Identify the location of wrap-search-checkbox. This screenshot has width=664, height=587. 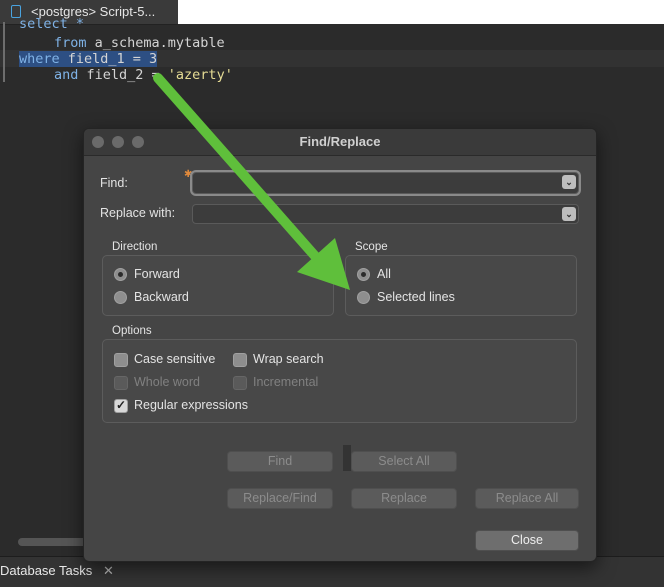
(240, 360).